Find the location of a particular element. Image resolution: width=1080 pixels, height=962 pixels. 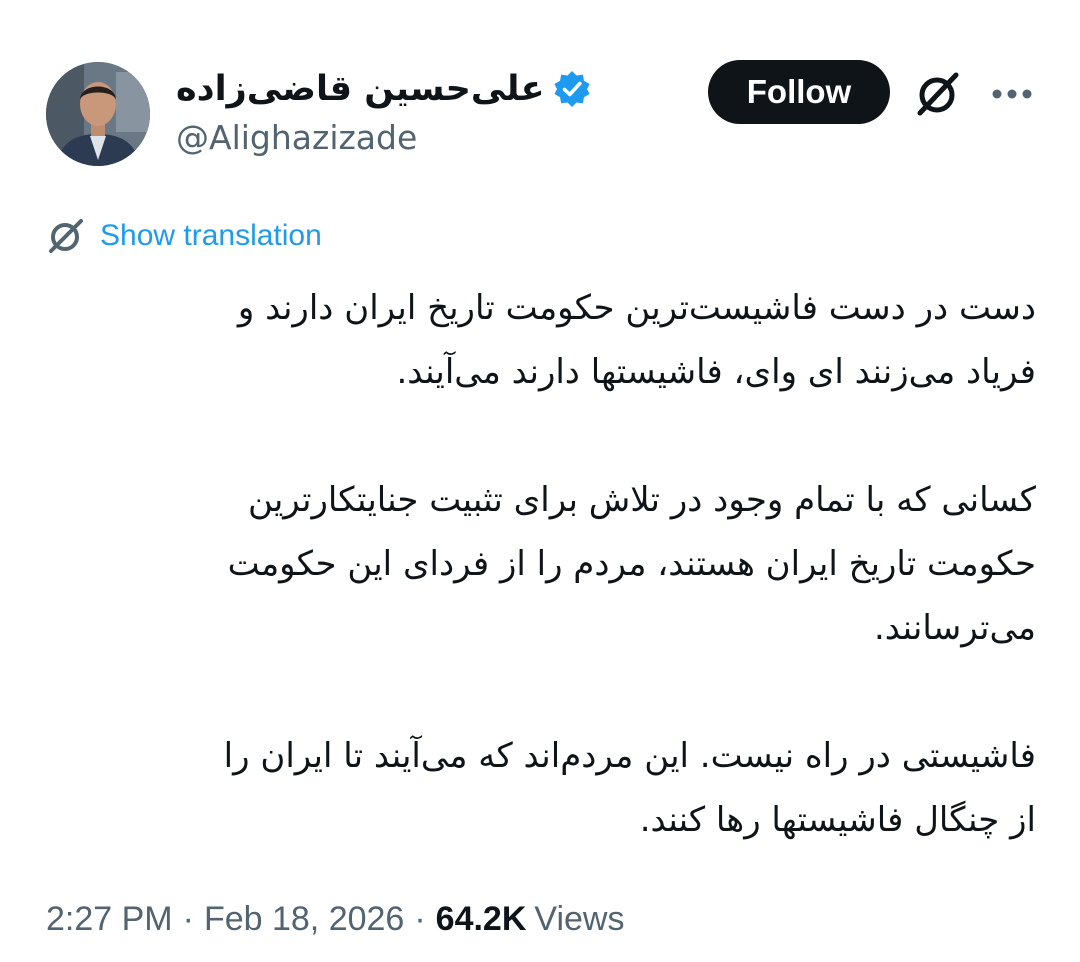

follow-button: Follow is located at coordinates (799, 92).